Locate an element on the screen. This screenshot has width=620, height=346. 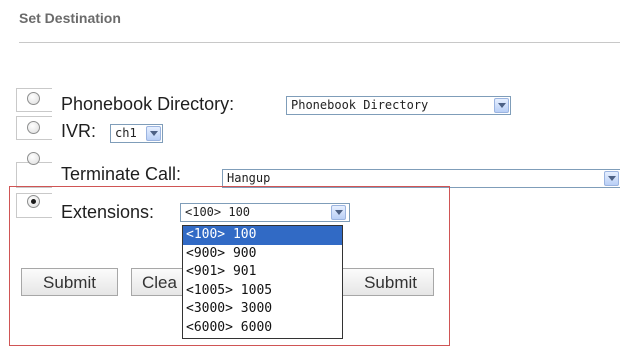
radio-ivr is located at coordinates (33, 127).